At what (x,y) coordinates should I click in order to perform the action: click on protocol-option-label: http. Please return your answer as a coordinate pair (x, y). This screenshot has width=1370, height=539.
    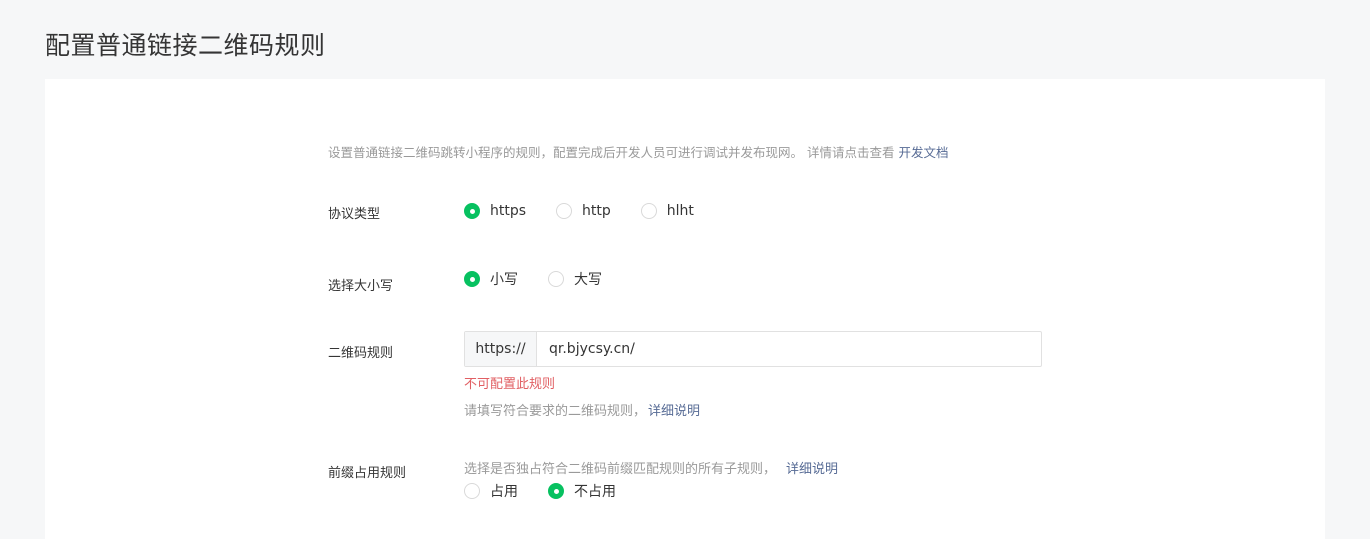
    Looking at the image, I should click on (596, 211).